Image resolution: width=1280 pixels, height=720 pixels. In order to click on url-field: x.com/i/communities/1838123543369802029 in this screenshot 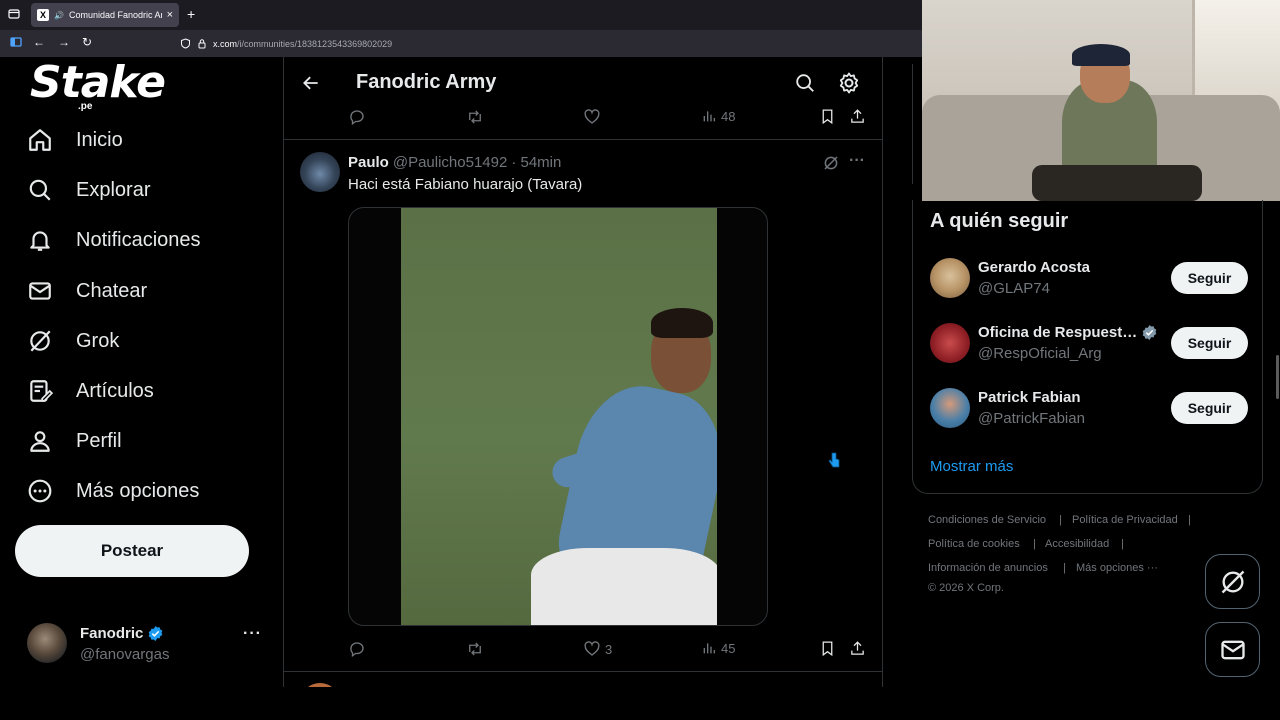, I will do `click(548, 43)`.